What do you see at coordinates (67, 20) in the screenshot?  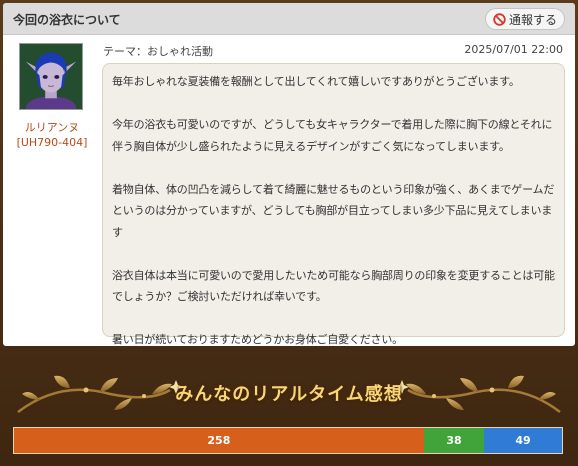 I see `card-title: 今回の浴衣について` at bounding box center [67, 20].